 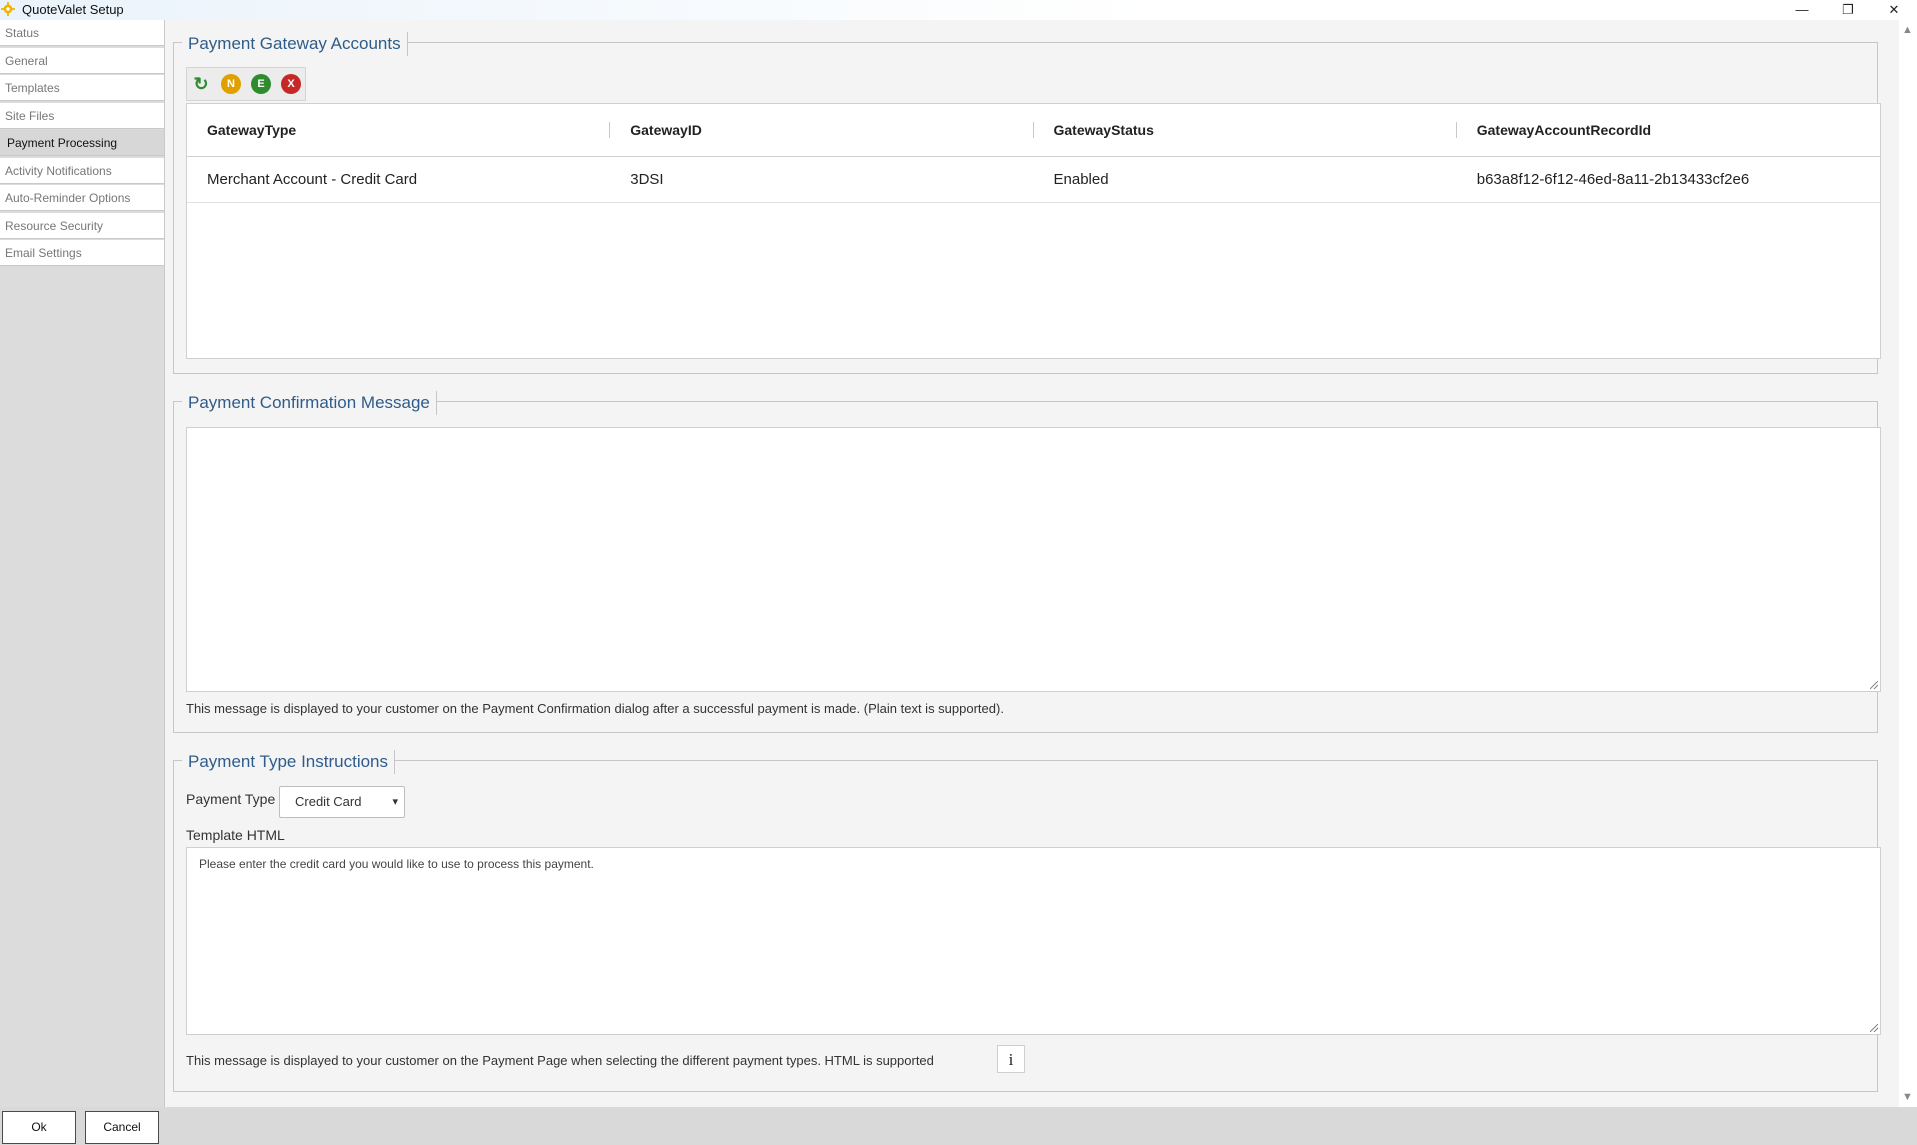 What do you see at coordinates (1907, 30) in the screenshot?
I see `scroll-up-icon: ▲` at bounding box center [1907, 30].